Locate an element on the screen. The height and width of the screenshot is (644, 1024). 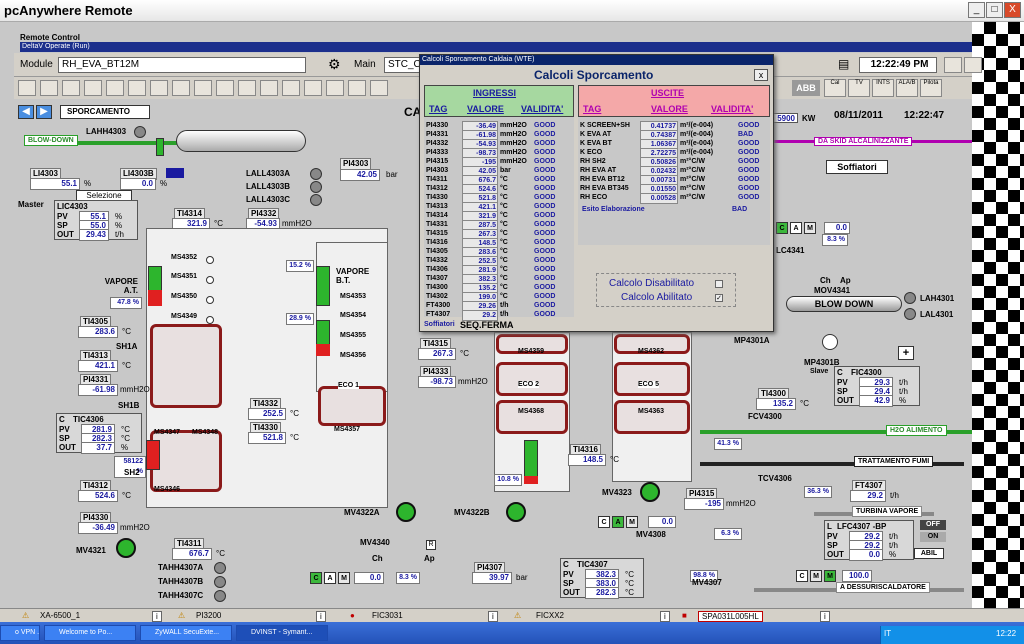
plus-icon: + is located at coordinates (906, 353).